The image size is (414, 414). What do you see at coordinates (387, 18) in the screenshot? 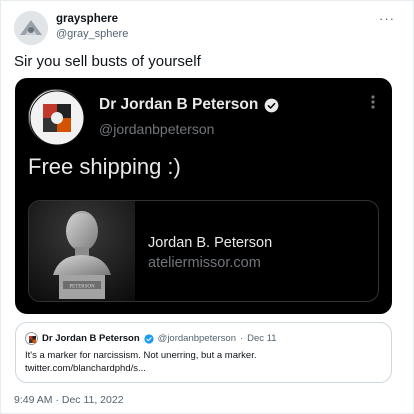
I see `more-options-button: ···` at bounding box center [387, 18].